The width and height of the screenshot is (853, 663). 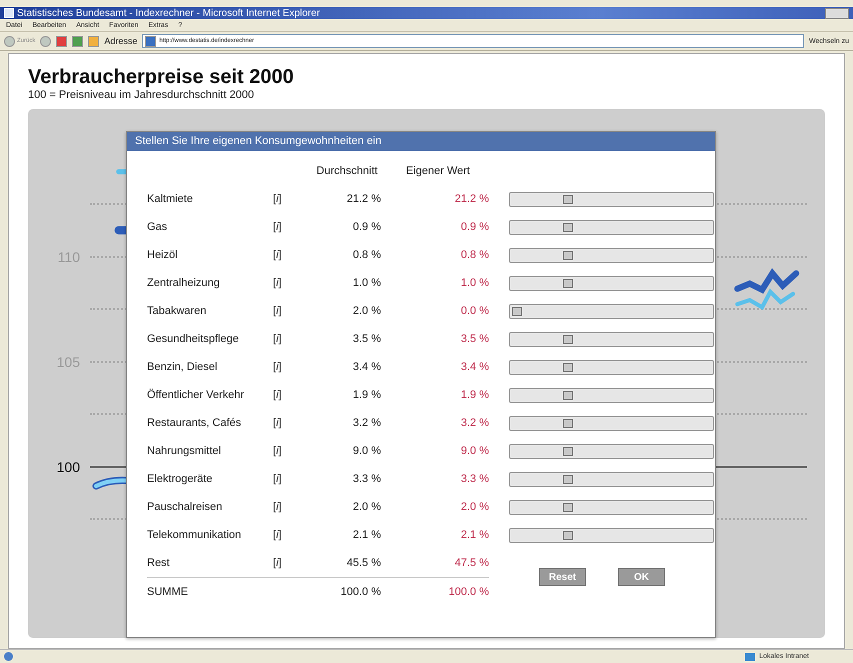 I want to click on own-value: 3.5 %, so click(x=474, y=339).